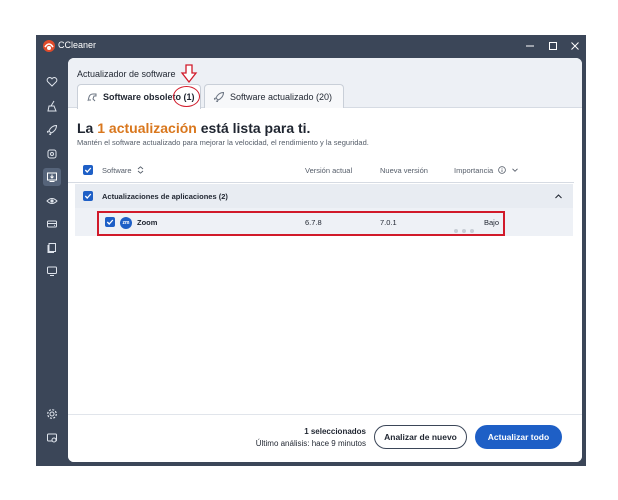 The image size is (618, 500). What do you see at coordinates (311, 46) in the screenshot?
I see `title-bar: CCleaner` at bounding box center [311, 46].